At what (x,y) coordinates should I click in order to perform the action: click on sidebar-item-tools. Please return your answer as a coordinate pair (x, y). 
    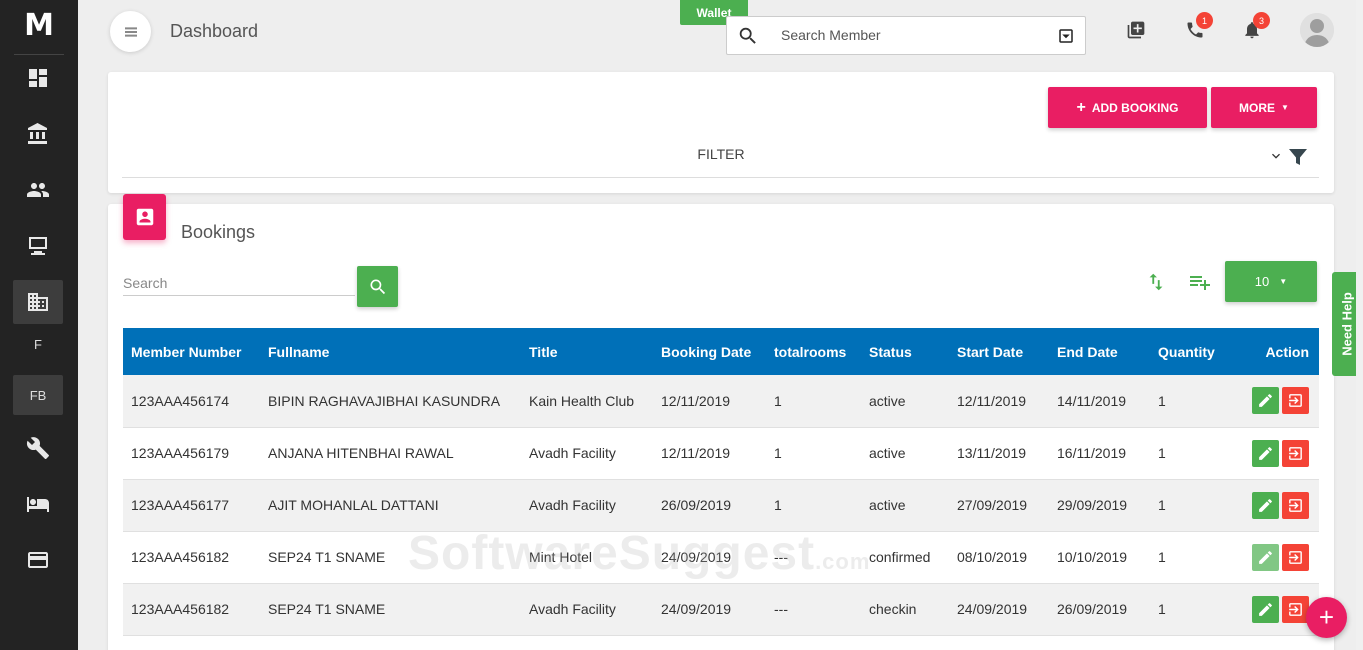
    Looking at the image, I should click on (38, 448).